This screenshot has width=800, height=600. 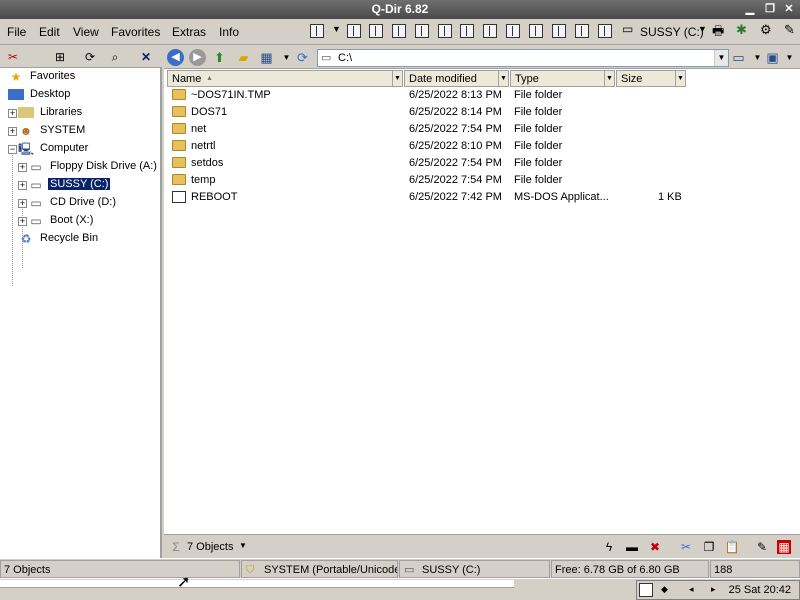 What do you see at coordinates (266, 57) in the screenshot?
I see `view-mode-icon: ▦` at bounding box center [266, 57].